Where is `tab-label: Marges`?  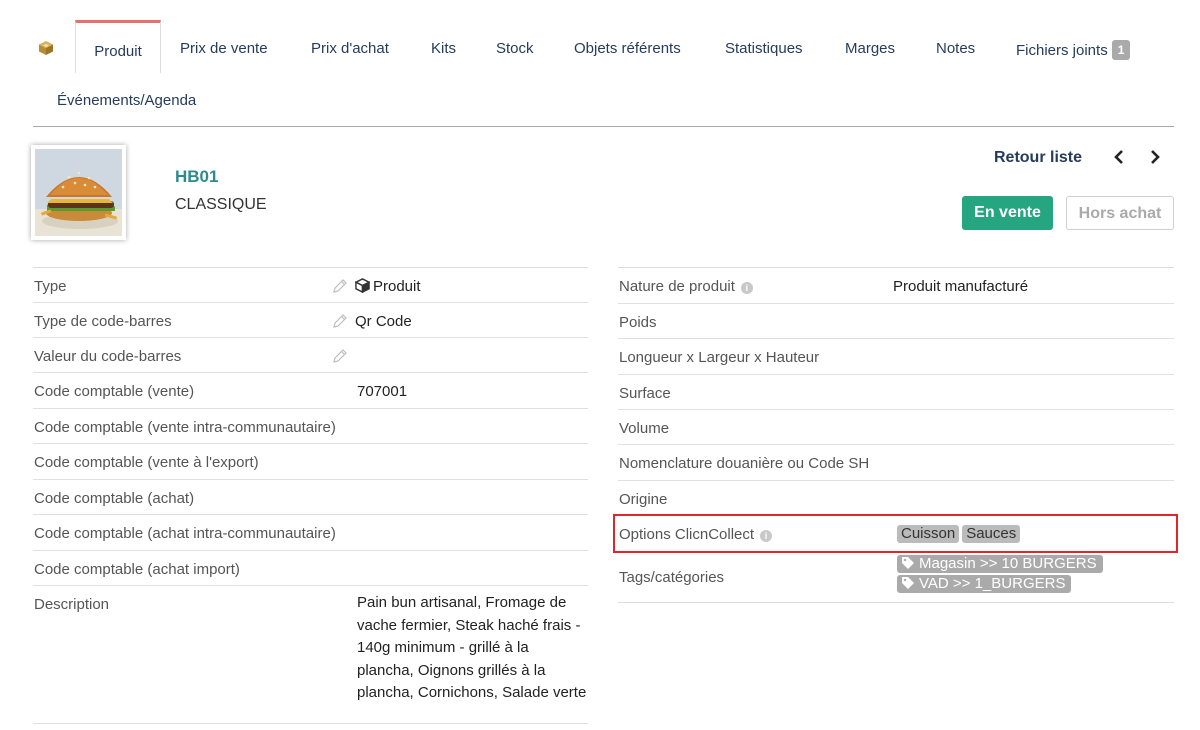 tab-label: Marges is located at coordinates (870, 48).